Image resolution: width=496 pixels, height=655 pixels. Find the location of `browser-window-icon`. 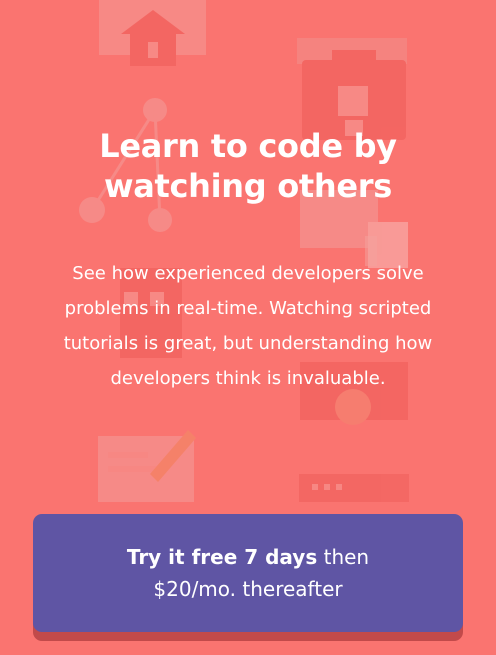

browser-window-icon is located at coordinates (354, 488).